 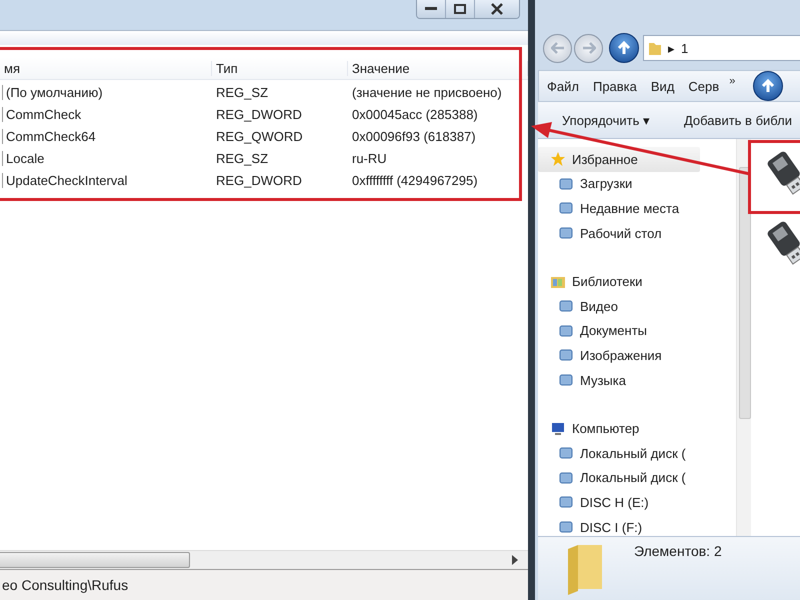 I want to click on close-button, so click(x=497, y=9).